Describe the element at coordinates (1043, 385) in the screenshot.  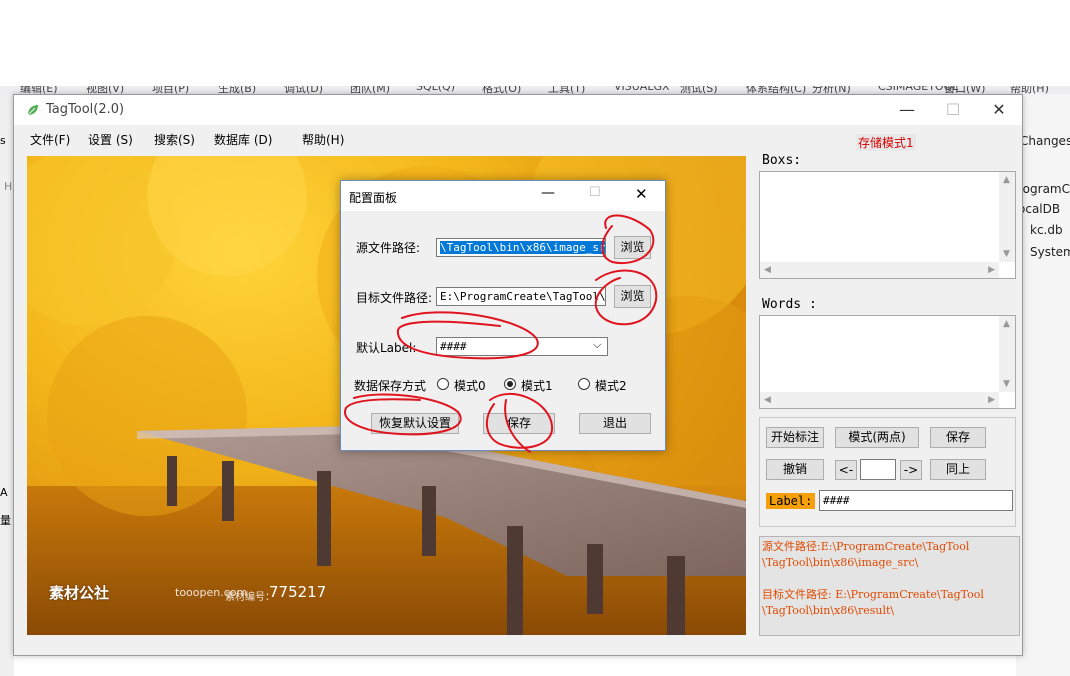
I see `background-solution-explorer: Changes rogramC ocalDB kc.db System` at that location.